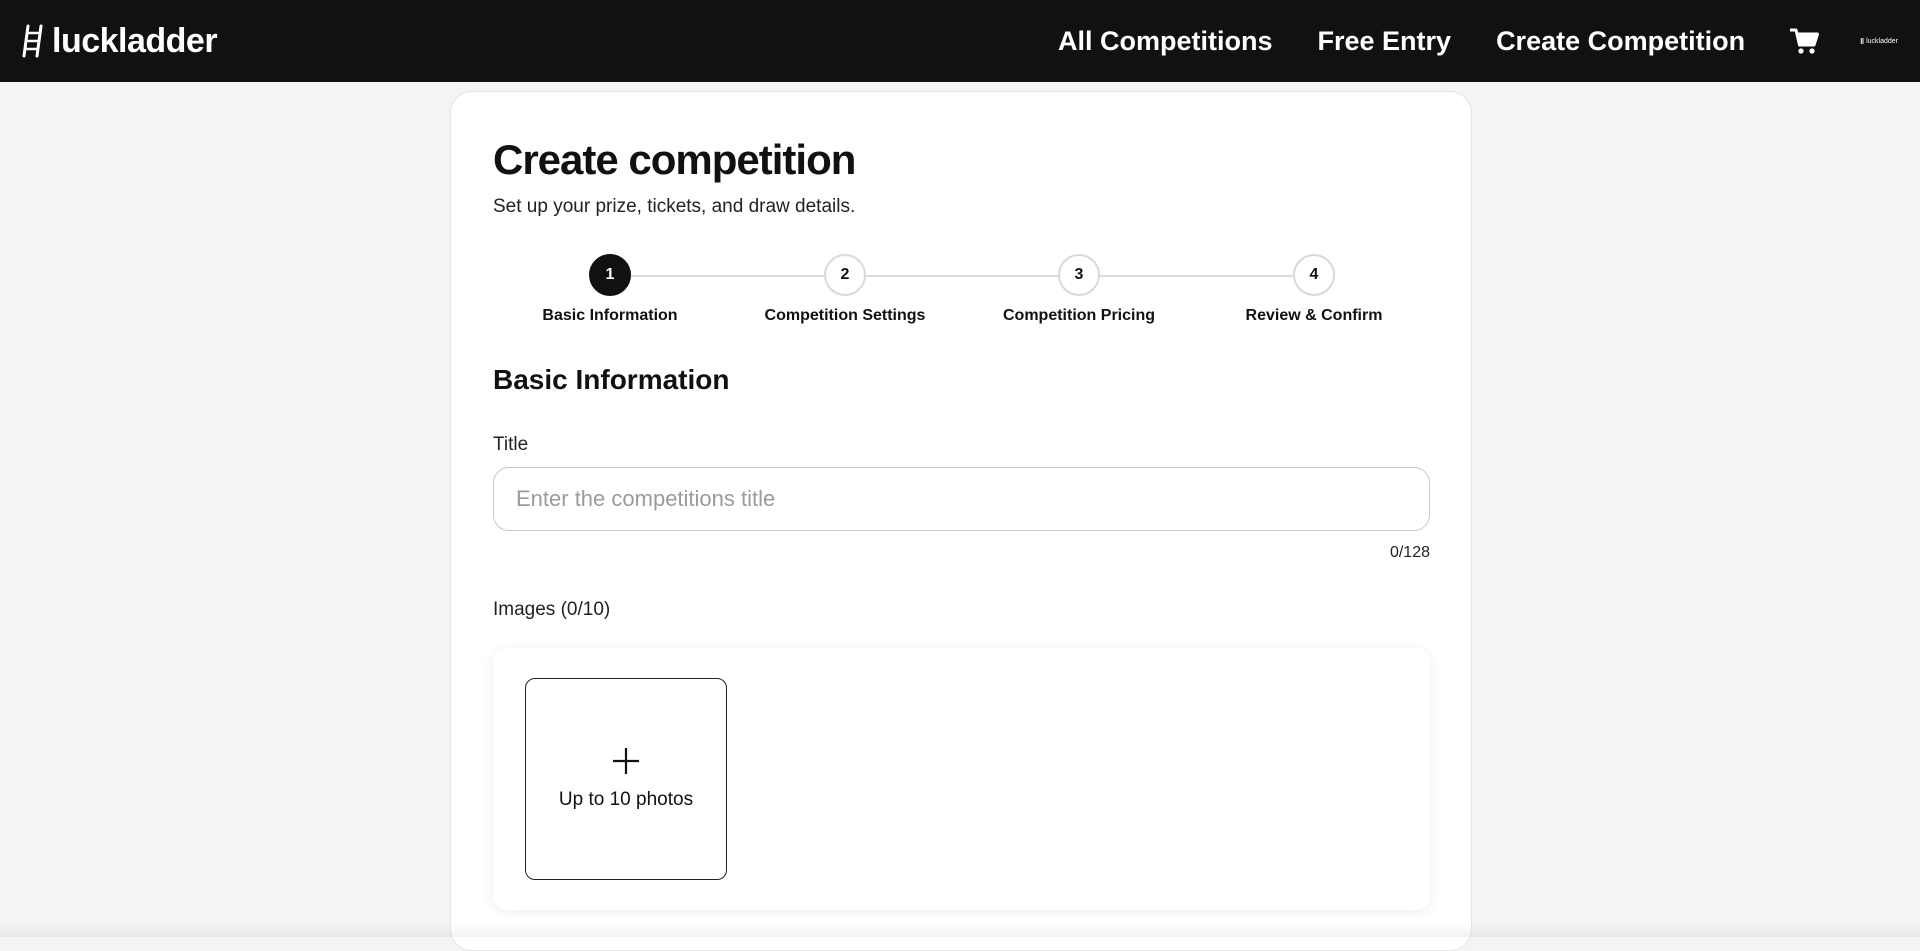  Describe the element at coordinates (1079, 315) in the screenshot. I see `step-label: Competition Pricing` at that location.